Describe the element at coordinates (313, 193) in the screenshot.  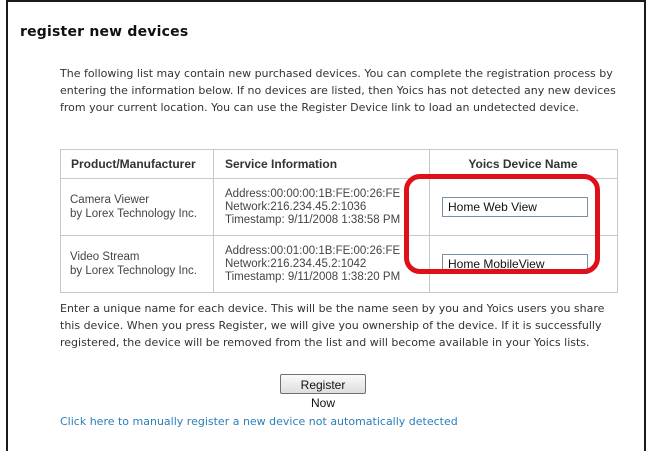
I see `service-address: Address:00:00:00:1B:FE:00:26:FE` at that location.